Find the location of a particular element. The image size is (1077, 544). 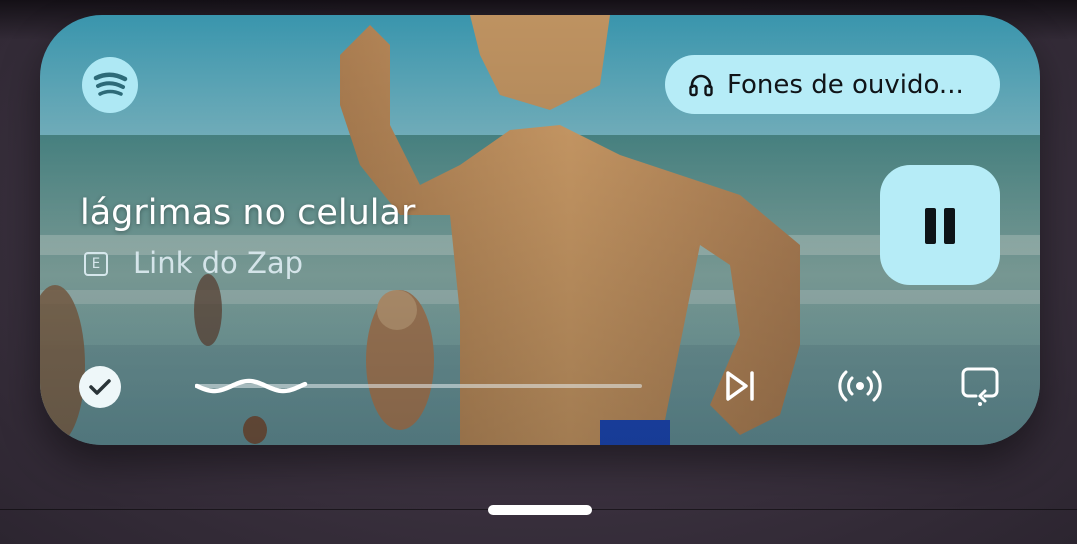

repeat-icon is located at coordinates (980, 386).